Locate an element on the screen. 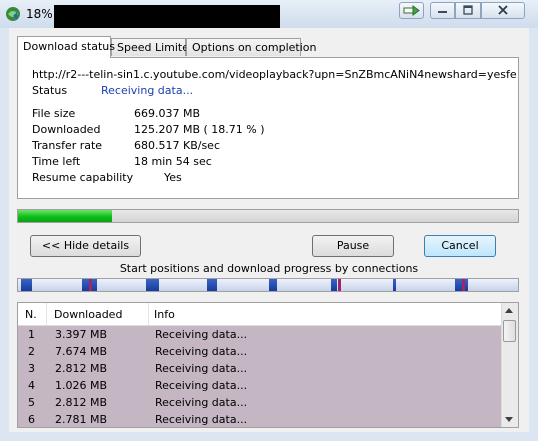 The height and width of the screenshot is (441, 538). transfer-rate-label: Transfer rate is located at coordinates (67, 145).